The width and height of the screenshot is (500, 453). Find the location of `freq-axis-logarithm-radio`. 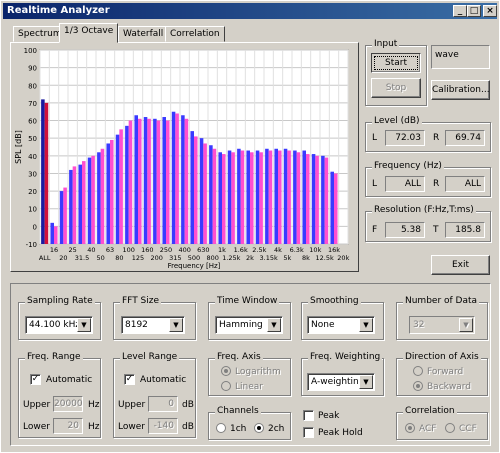

freq-axis-logarithm-radio is located at coordinates (226, 371).